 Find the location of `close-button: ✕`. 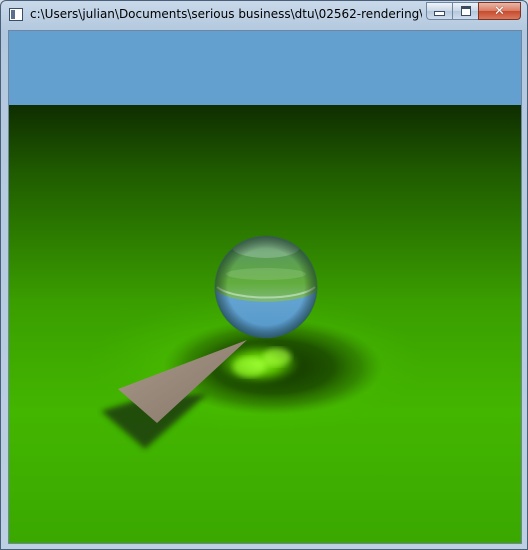

close-button: ✕ is located at coordinates (499, 11).